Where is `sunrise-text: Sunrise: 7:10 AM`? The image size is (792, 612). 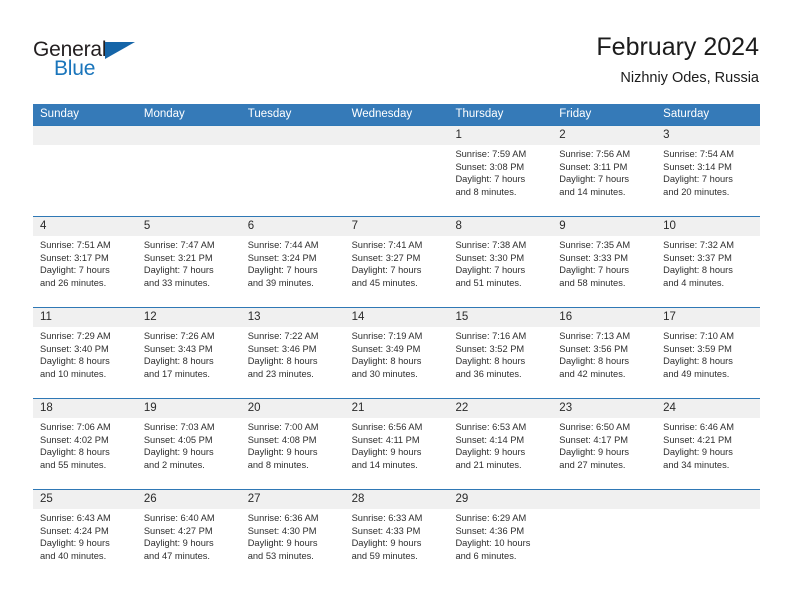
sunrise-text: Sunrise: 7:10 AM is located at coordinates (698, 336).